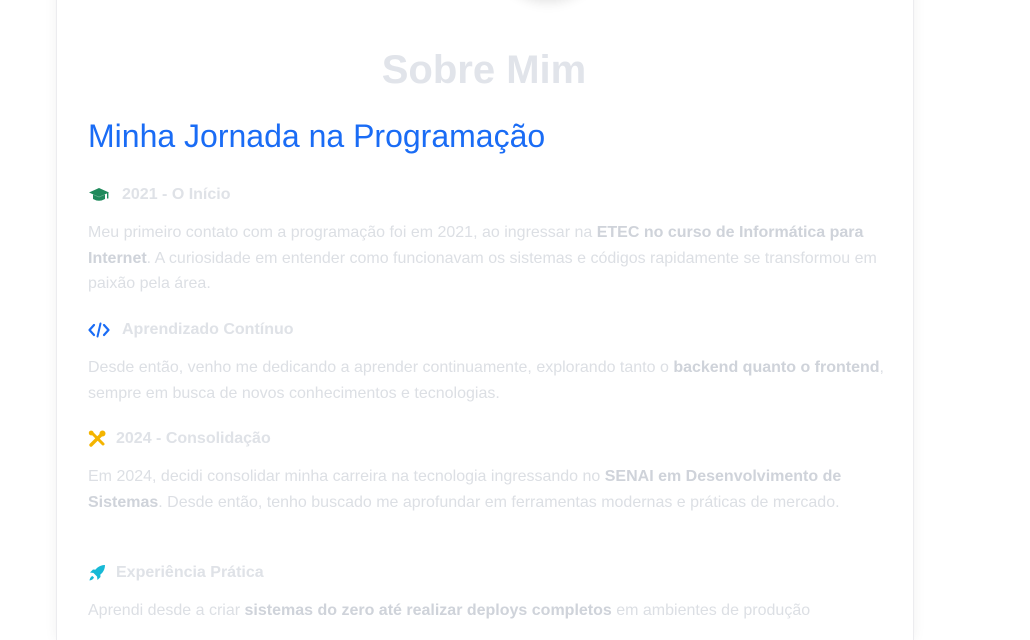 Image resolution: width=1030 pixels, height=640 pixels. Describe the element at coordinates (776, 367) in the screenshot. I see `text-highlight: backend quanto o frontend` at that location.